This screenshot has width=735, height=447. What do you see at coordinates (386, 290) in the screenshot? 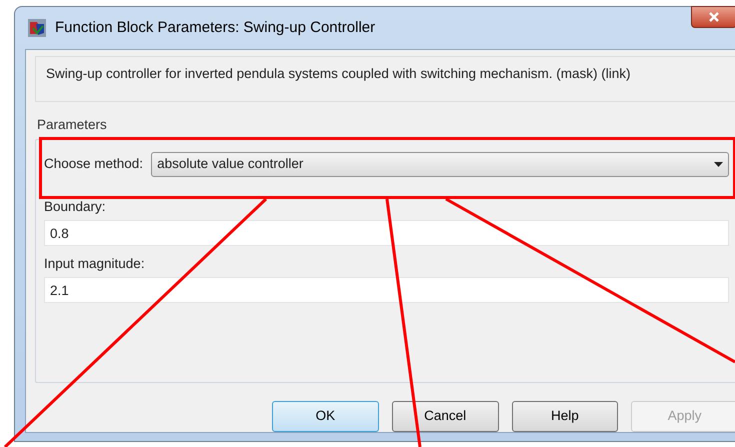
I see `input-field: 2.1` at bounding box center [386, 290].